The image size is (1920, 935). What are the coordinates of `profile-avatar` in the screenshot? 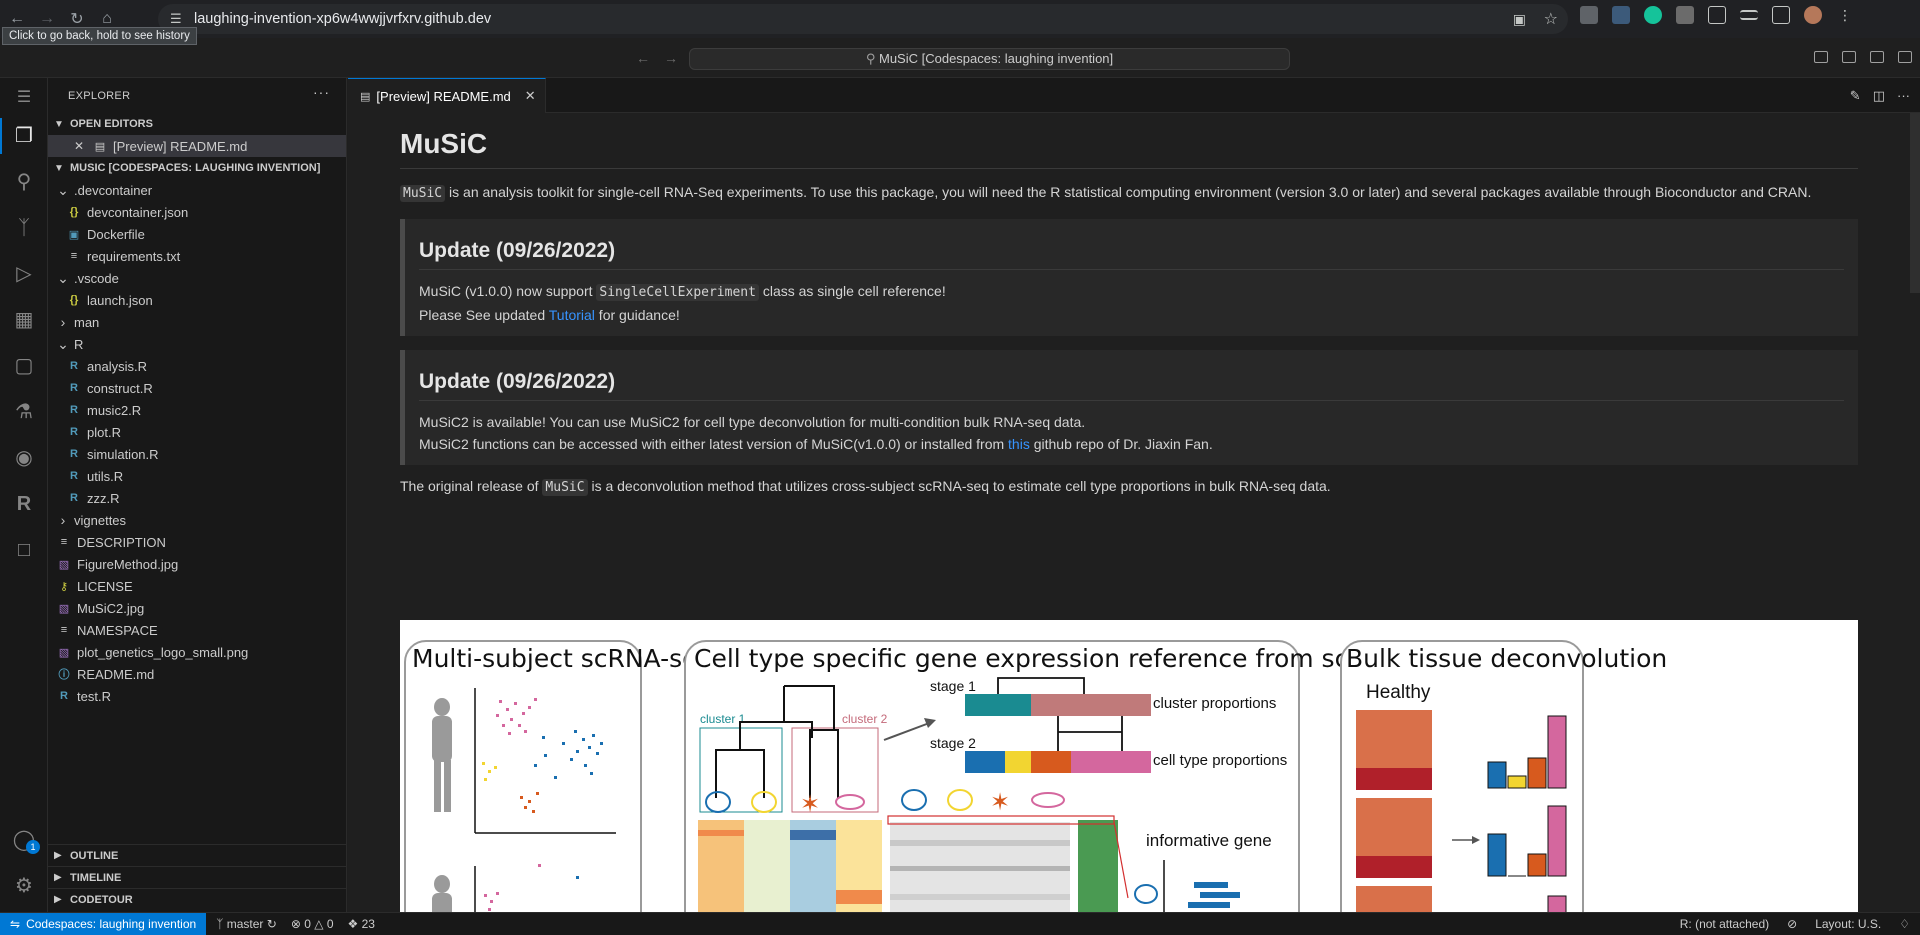 It's located at (1813, 15).